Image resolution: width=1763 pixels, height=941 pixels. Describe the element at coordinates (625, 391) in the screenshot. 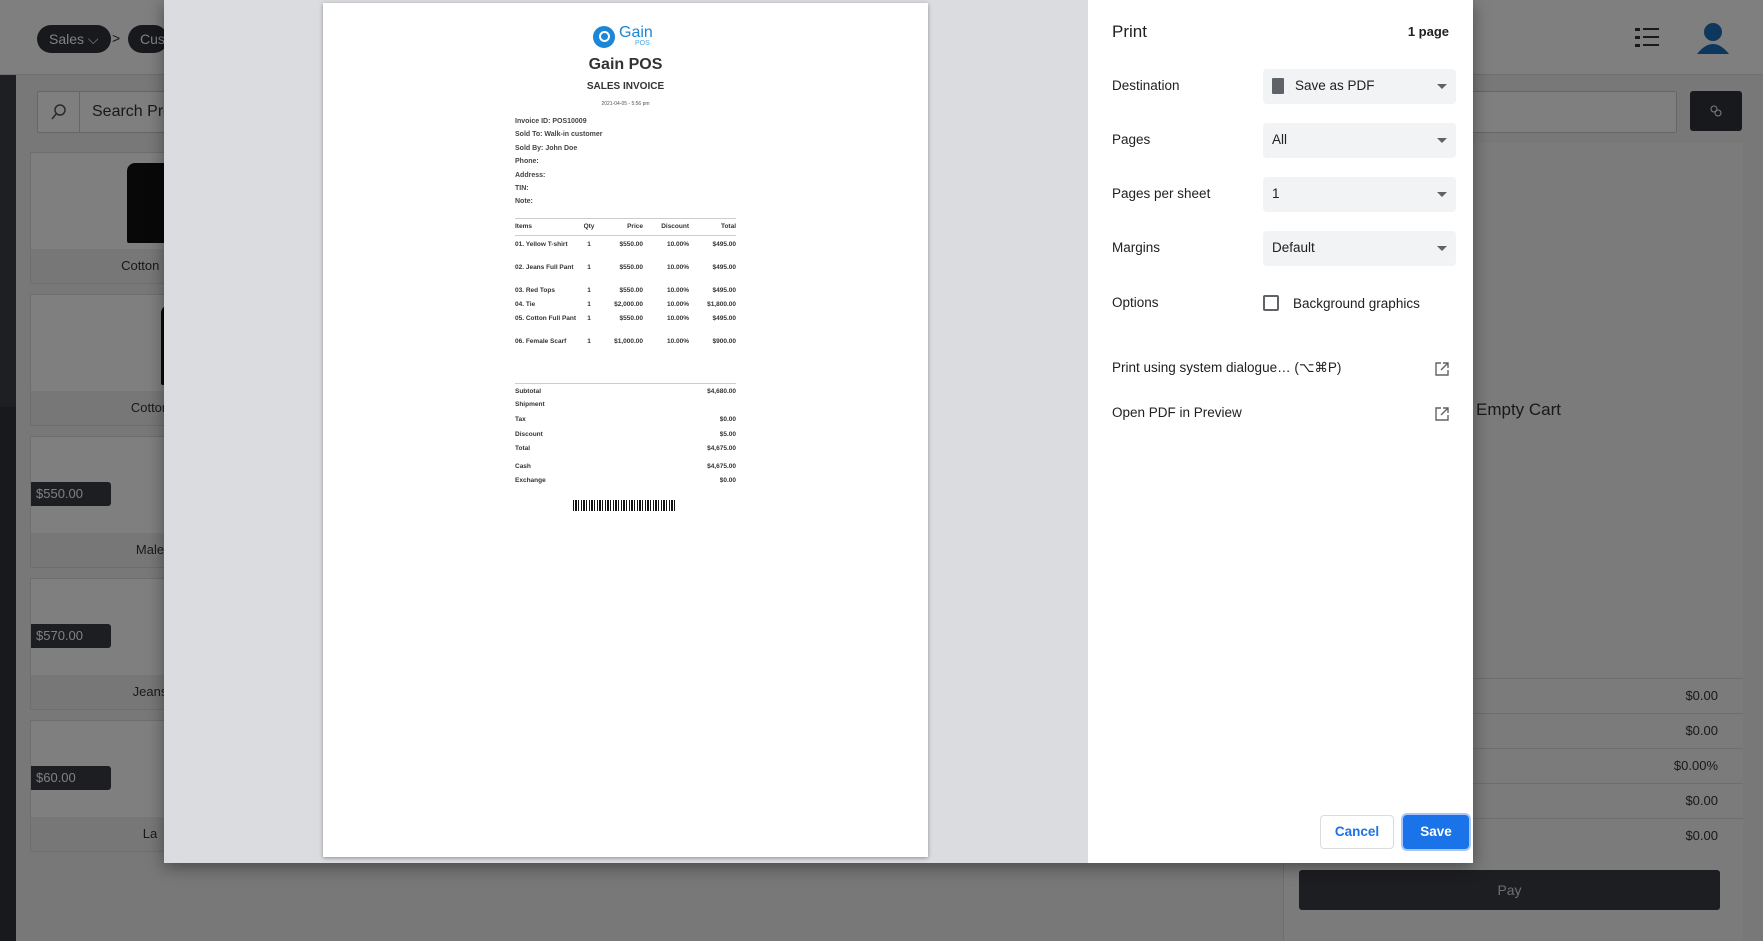

I see `subtotal-row: Subtotal $4,680.00` at that location.